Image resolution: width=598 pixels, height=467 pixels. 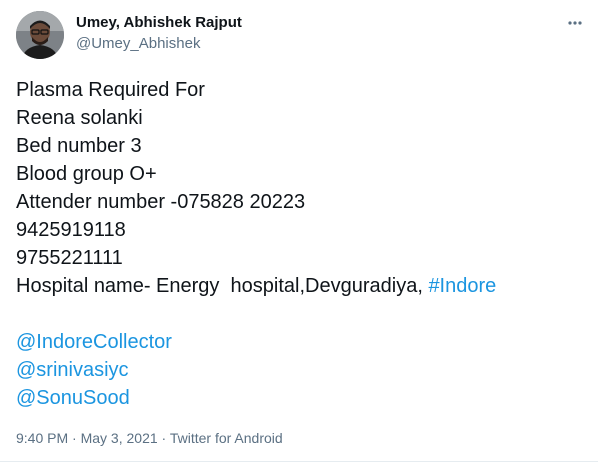 I want to click on avatar-photo, so click(x=40, y=35).